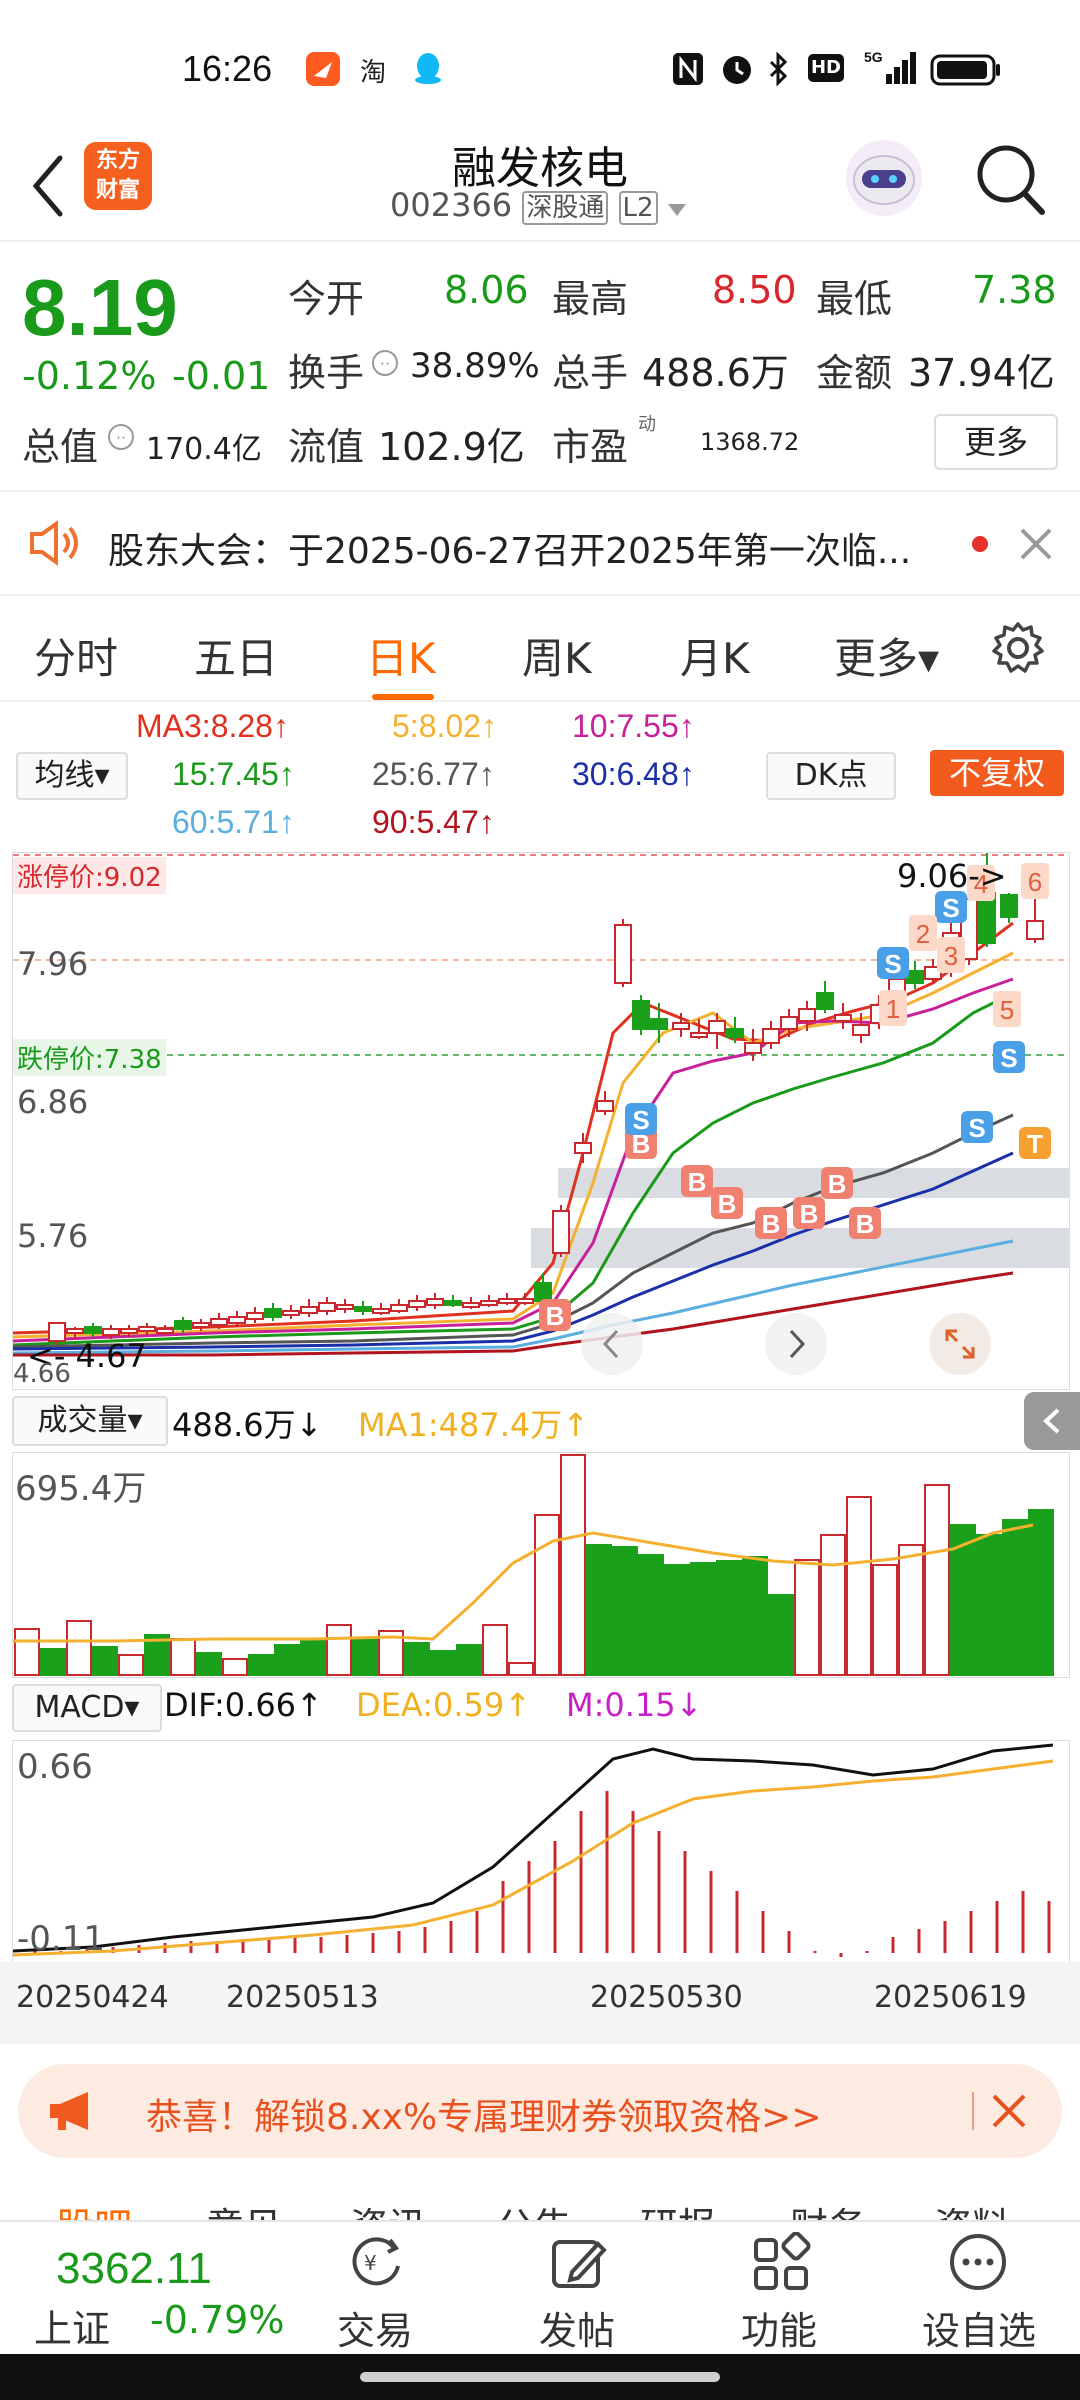  What do you see at coordinates (89, 376) in the screenshot?
I see `change-pct: -0.12%` at bounding box center [89, 376].